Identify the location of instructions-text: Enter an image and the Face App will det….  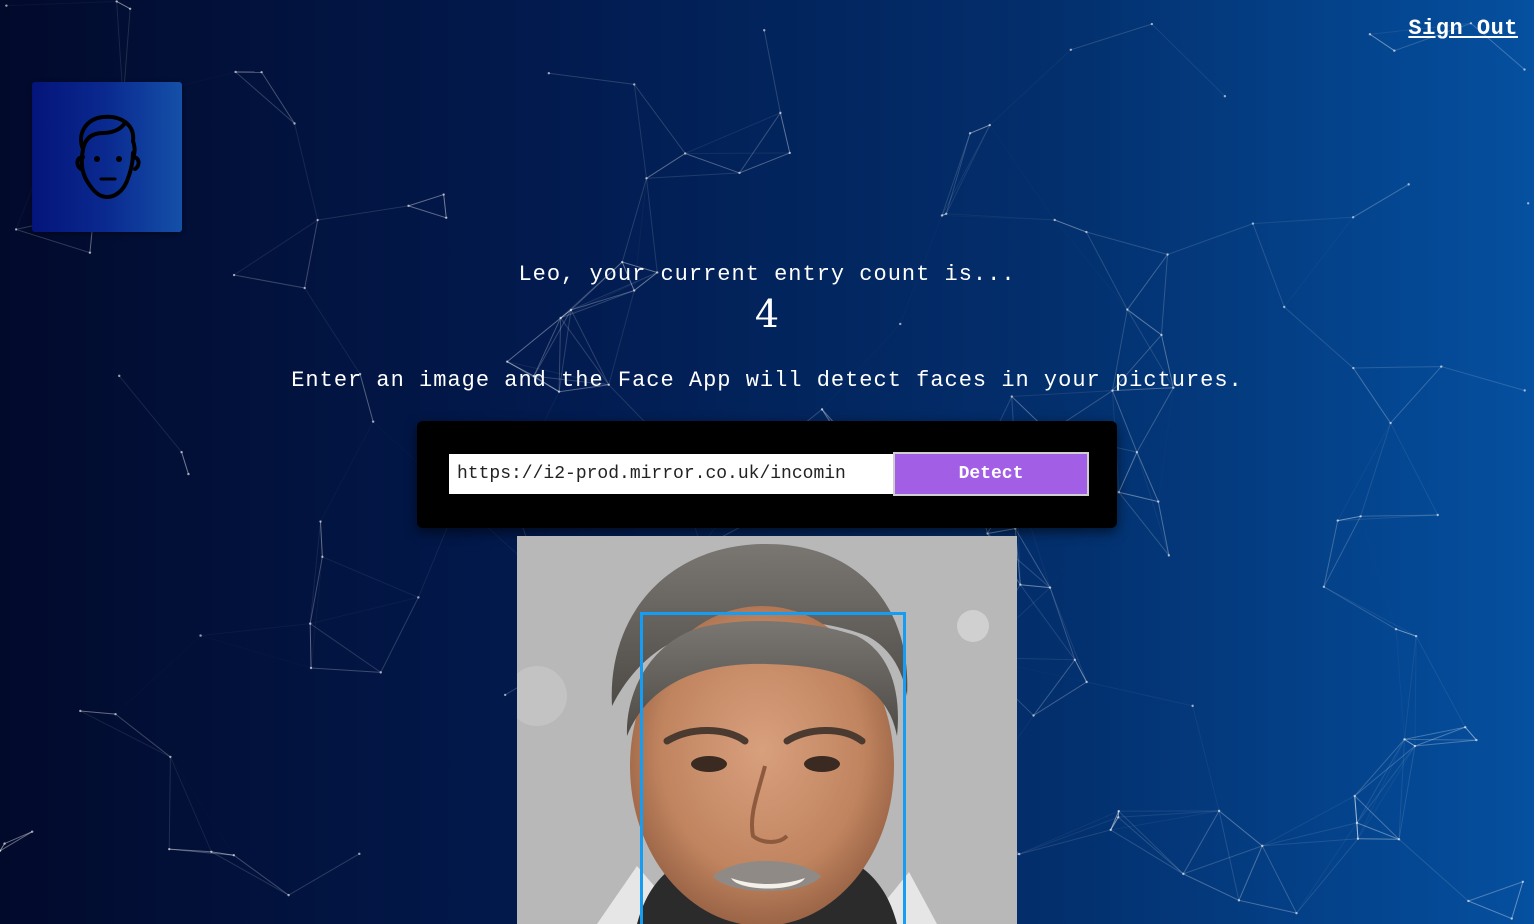
(767, 380).